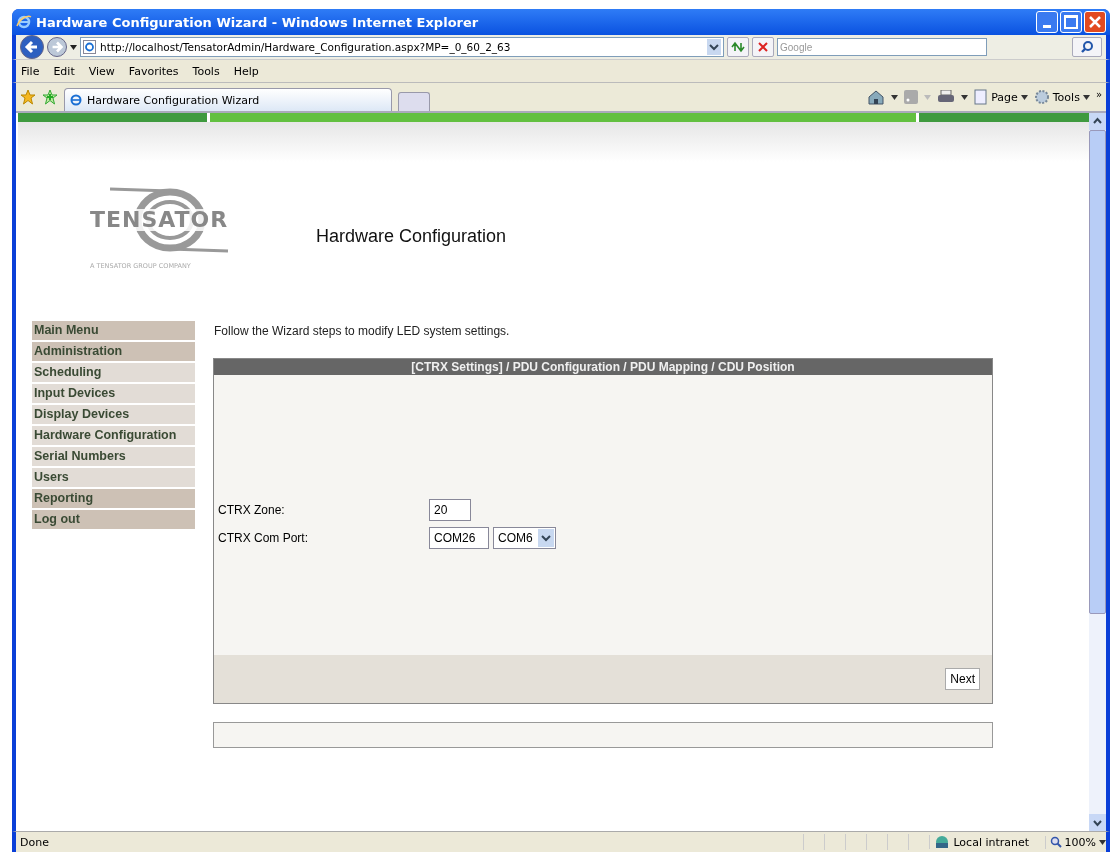  Describe the element at coordinates (113, 435) in the screenshot. I see `sidebar-menu-item: Hardware Configuration` at that location.